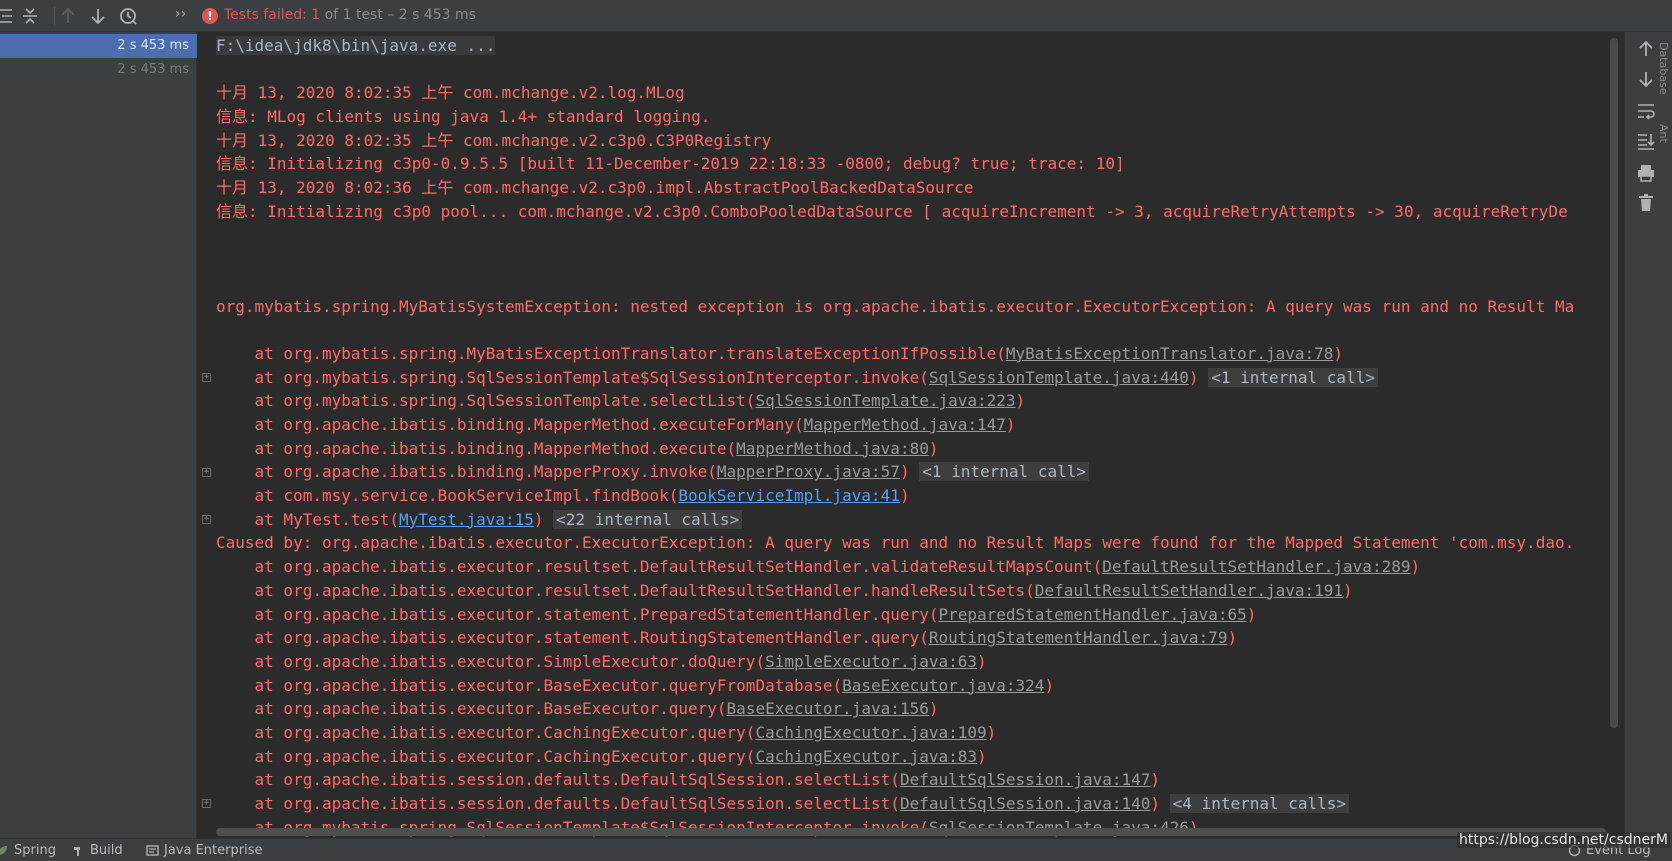  Describe the element at coordinates (832, 448) in the screenshot. I see `stacktrace-source-link: MapperMethod.java:80` at that location.